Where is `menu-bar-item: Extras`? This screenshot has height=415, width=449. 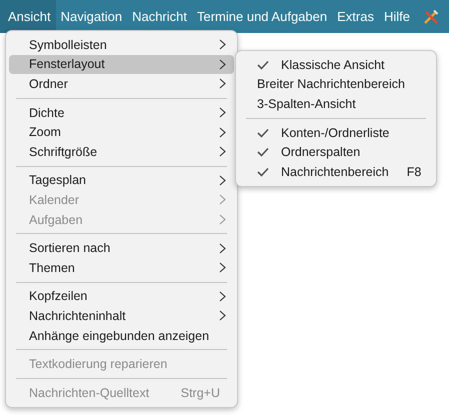
menu-bar-item: Extras is located at coordinates (355, 16).